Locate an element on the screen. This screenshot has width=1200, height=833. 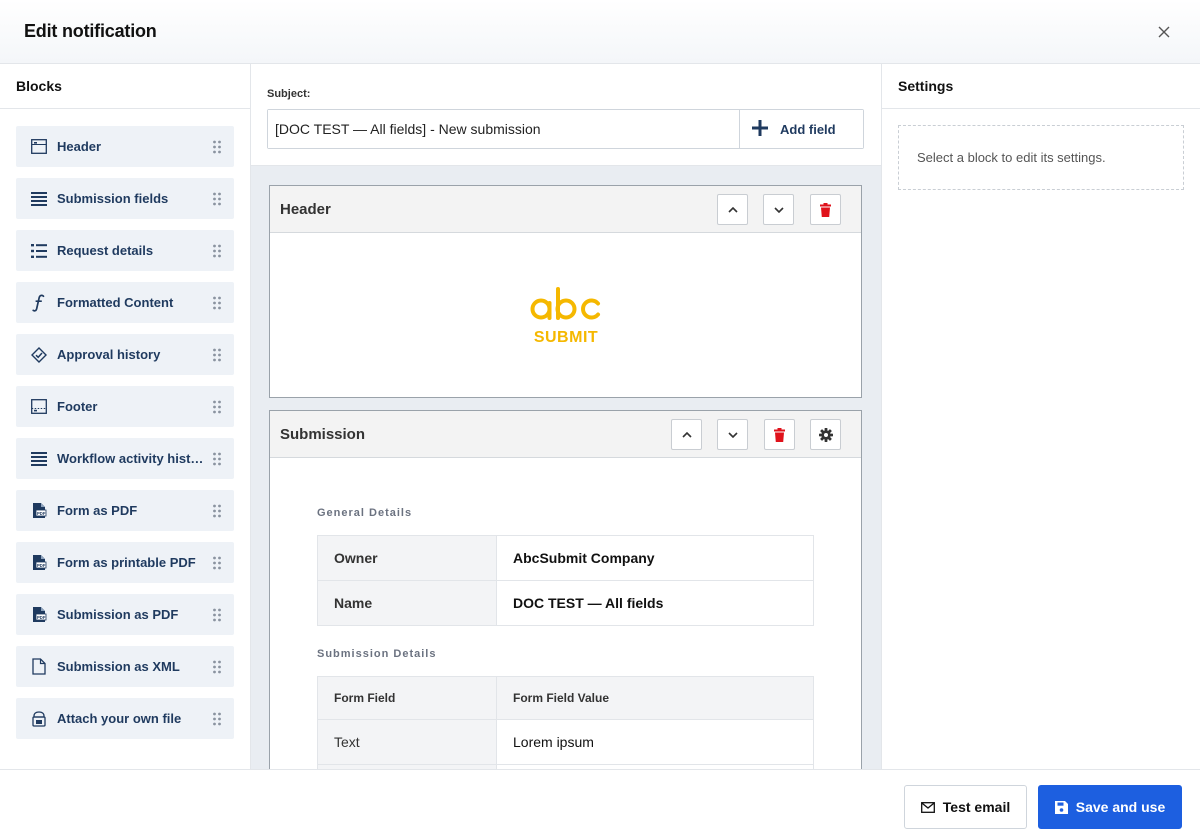
attach-file-icon is located at coordinates (39, 719).